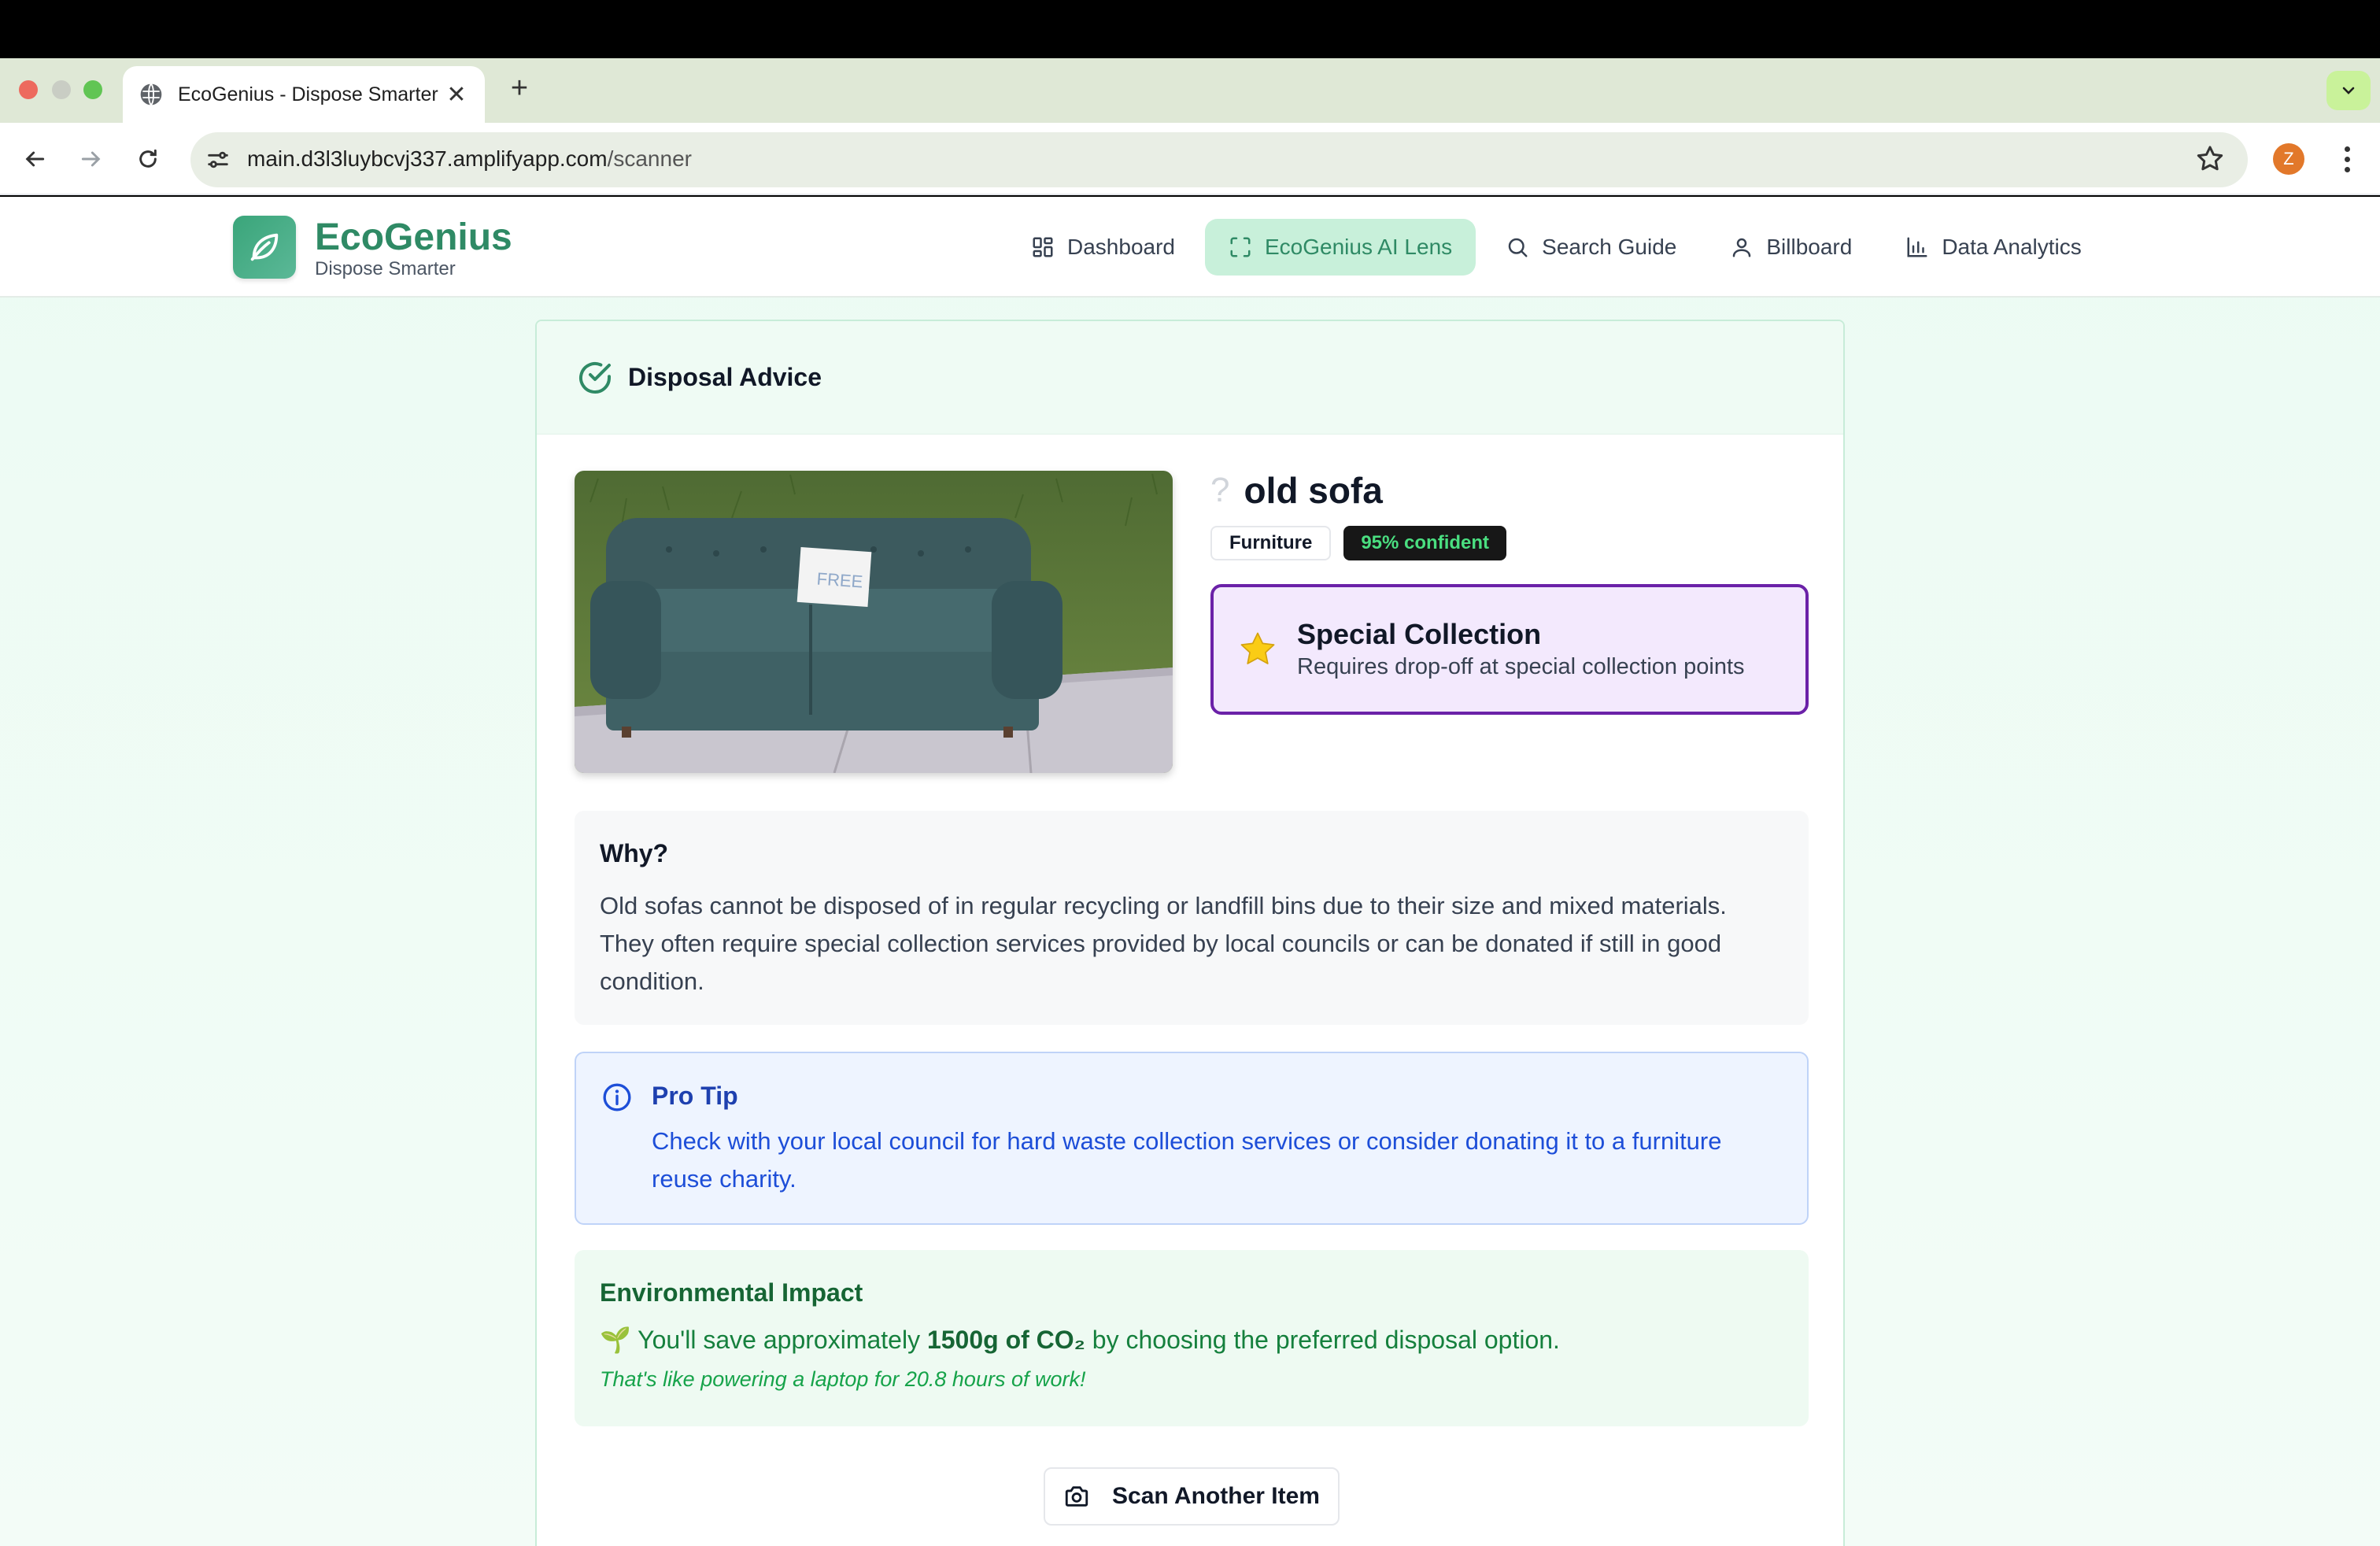 The width and height of the screenshot is (2380, 1546). Describe the element at coordinates (28, 89) in the screenshot. I see `close-window-button` at that location.